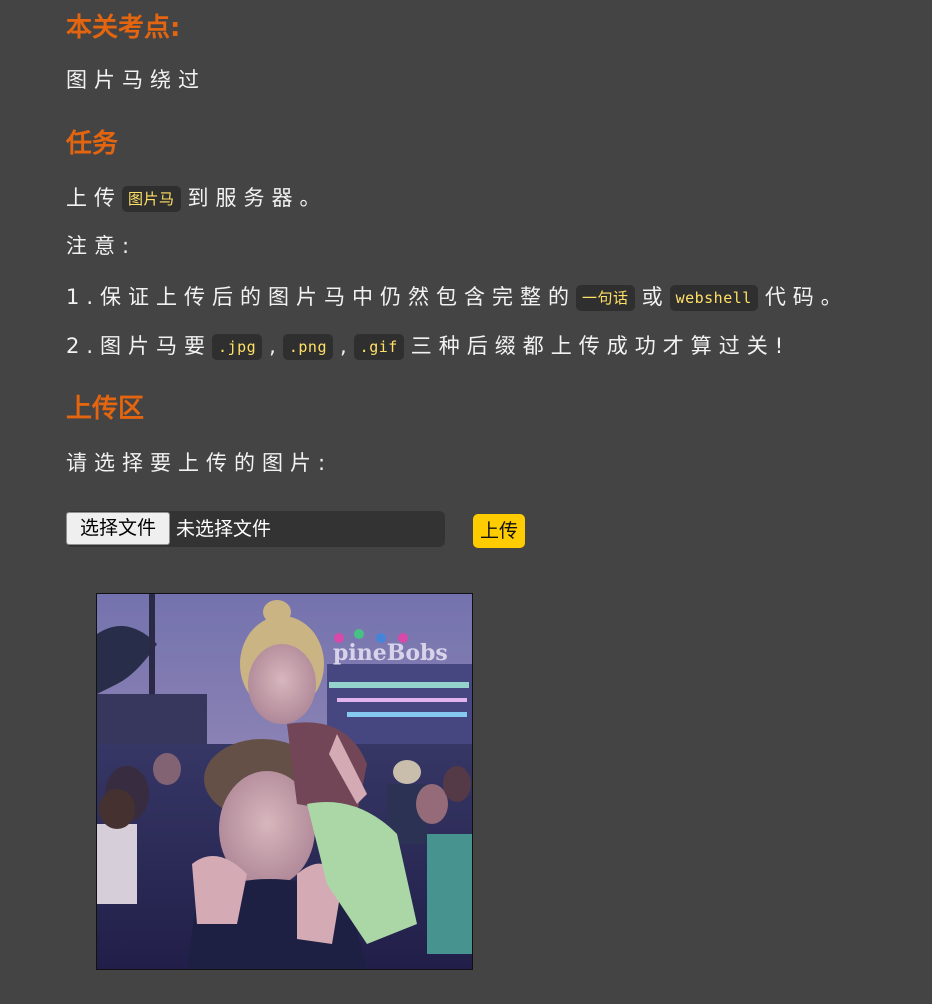  What do you see at coordinates (276, 346) in the screenshot?
I see `task-item-2-sep-1: ,` at bounding box center [276, 346].